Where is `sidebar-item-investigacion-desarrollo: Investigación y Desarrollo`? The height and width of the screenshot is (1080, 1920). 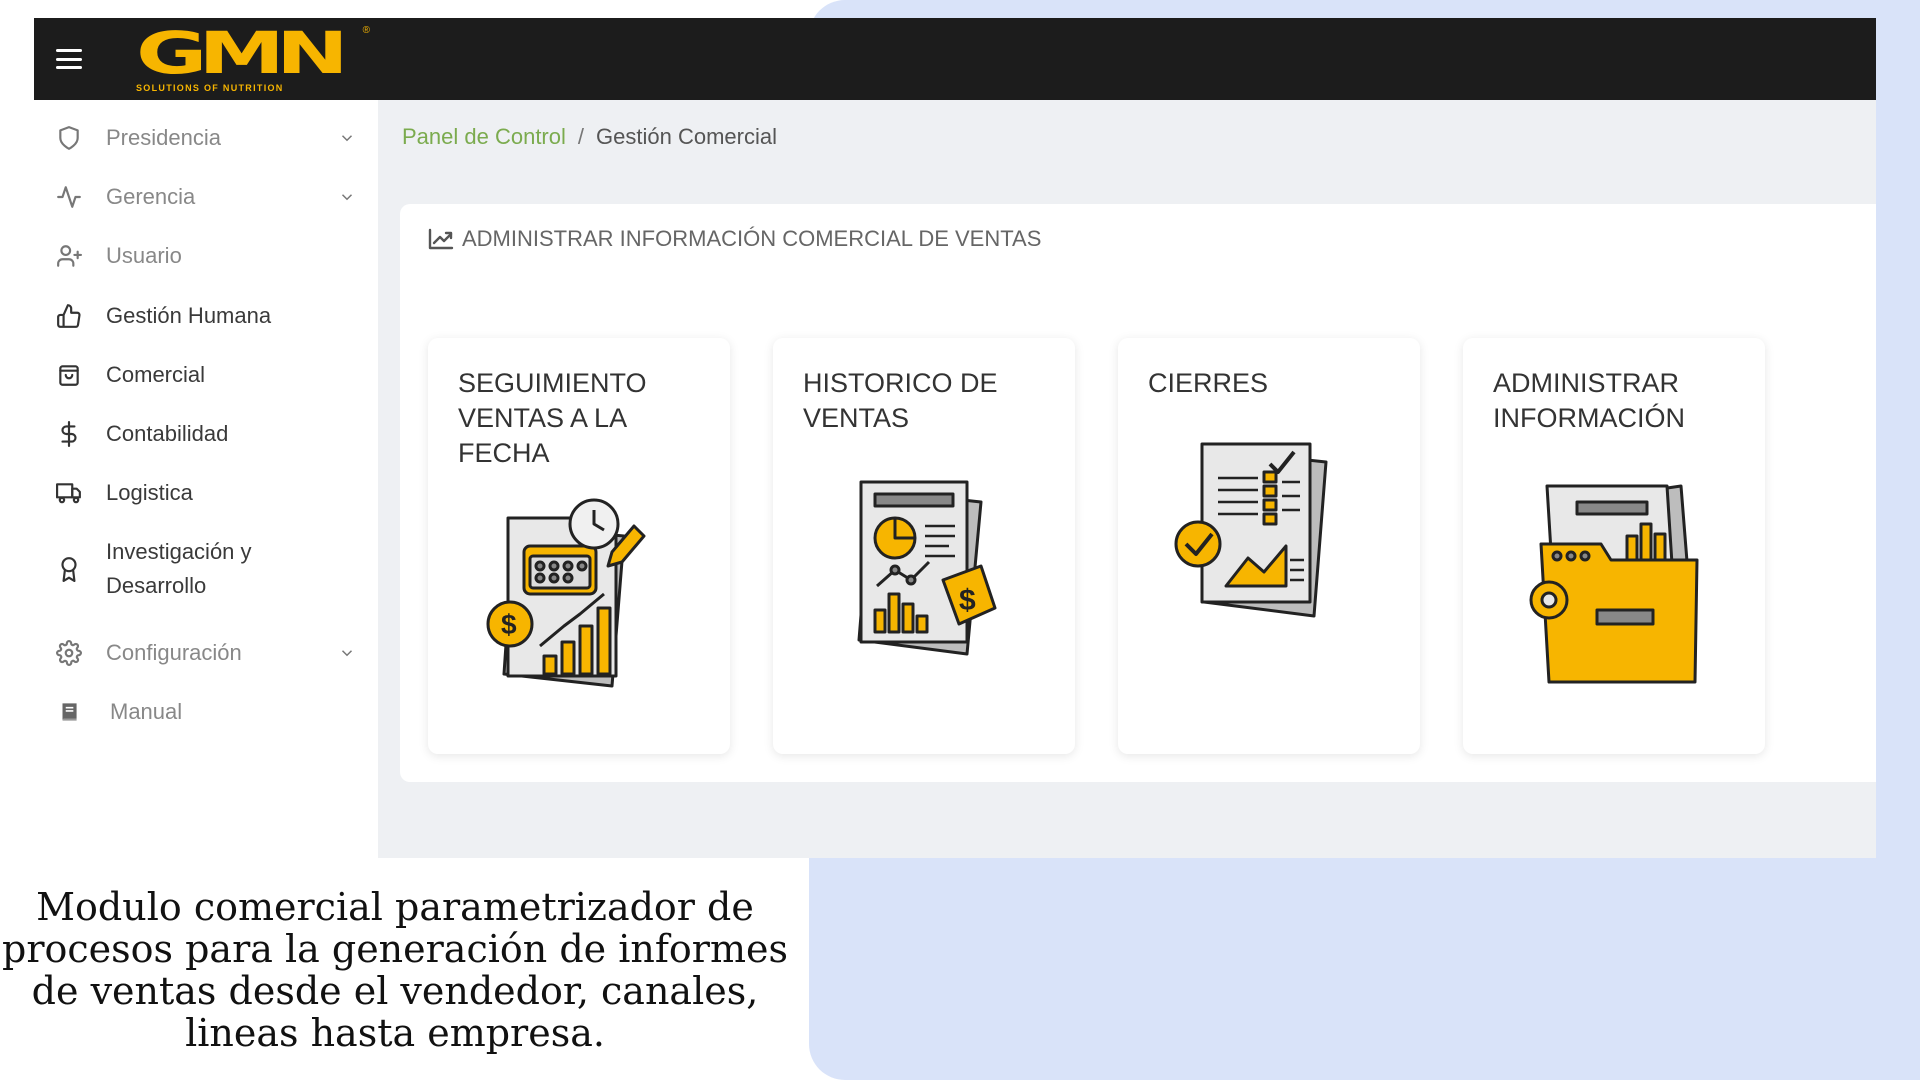
sidebar-item-investigacion-desarrollo: Investigación y Desarrollo is located at coordinates (207, 569).